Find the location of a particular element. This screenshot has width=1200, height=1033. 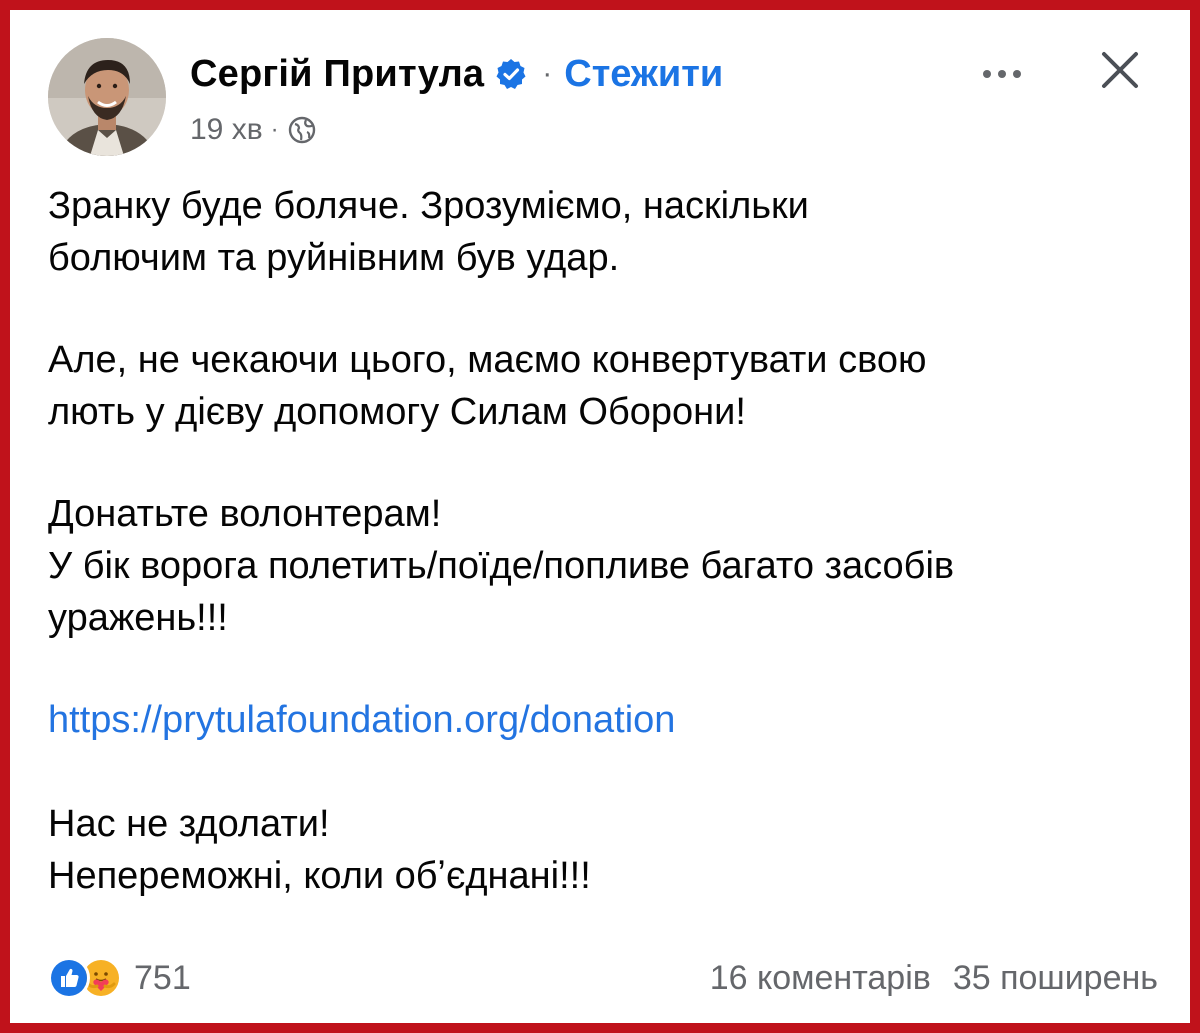

shares-count: 35 поширень is located at coordinates (1055, 978).